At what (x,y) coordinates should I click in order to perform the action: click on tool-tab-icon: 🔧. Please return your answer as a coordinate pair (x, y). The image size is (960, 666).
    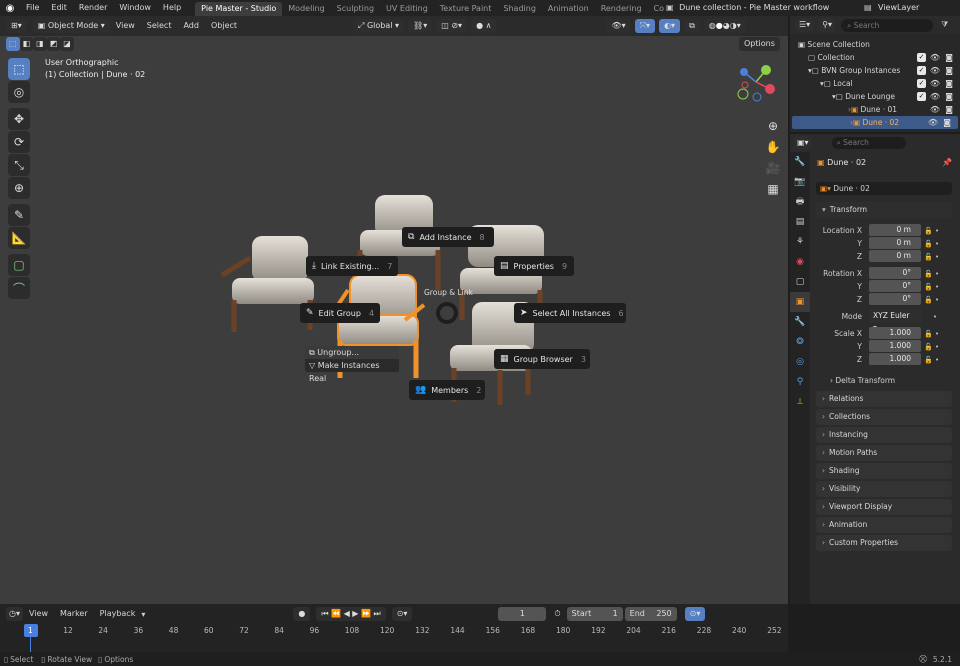
    Looking at the image, I should click on (800, 162).